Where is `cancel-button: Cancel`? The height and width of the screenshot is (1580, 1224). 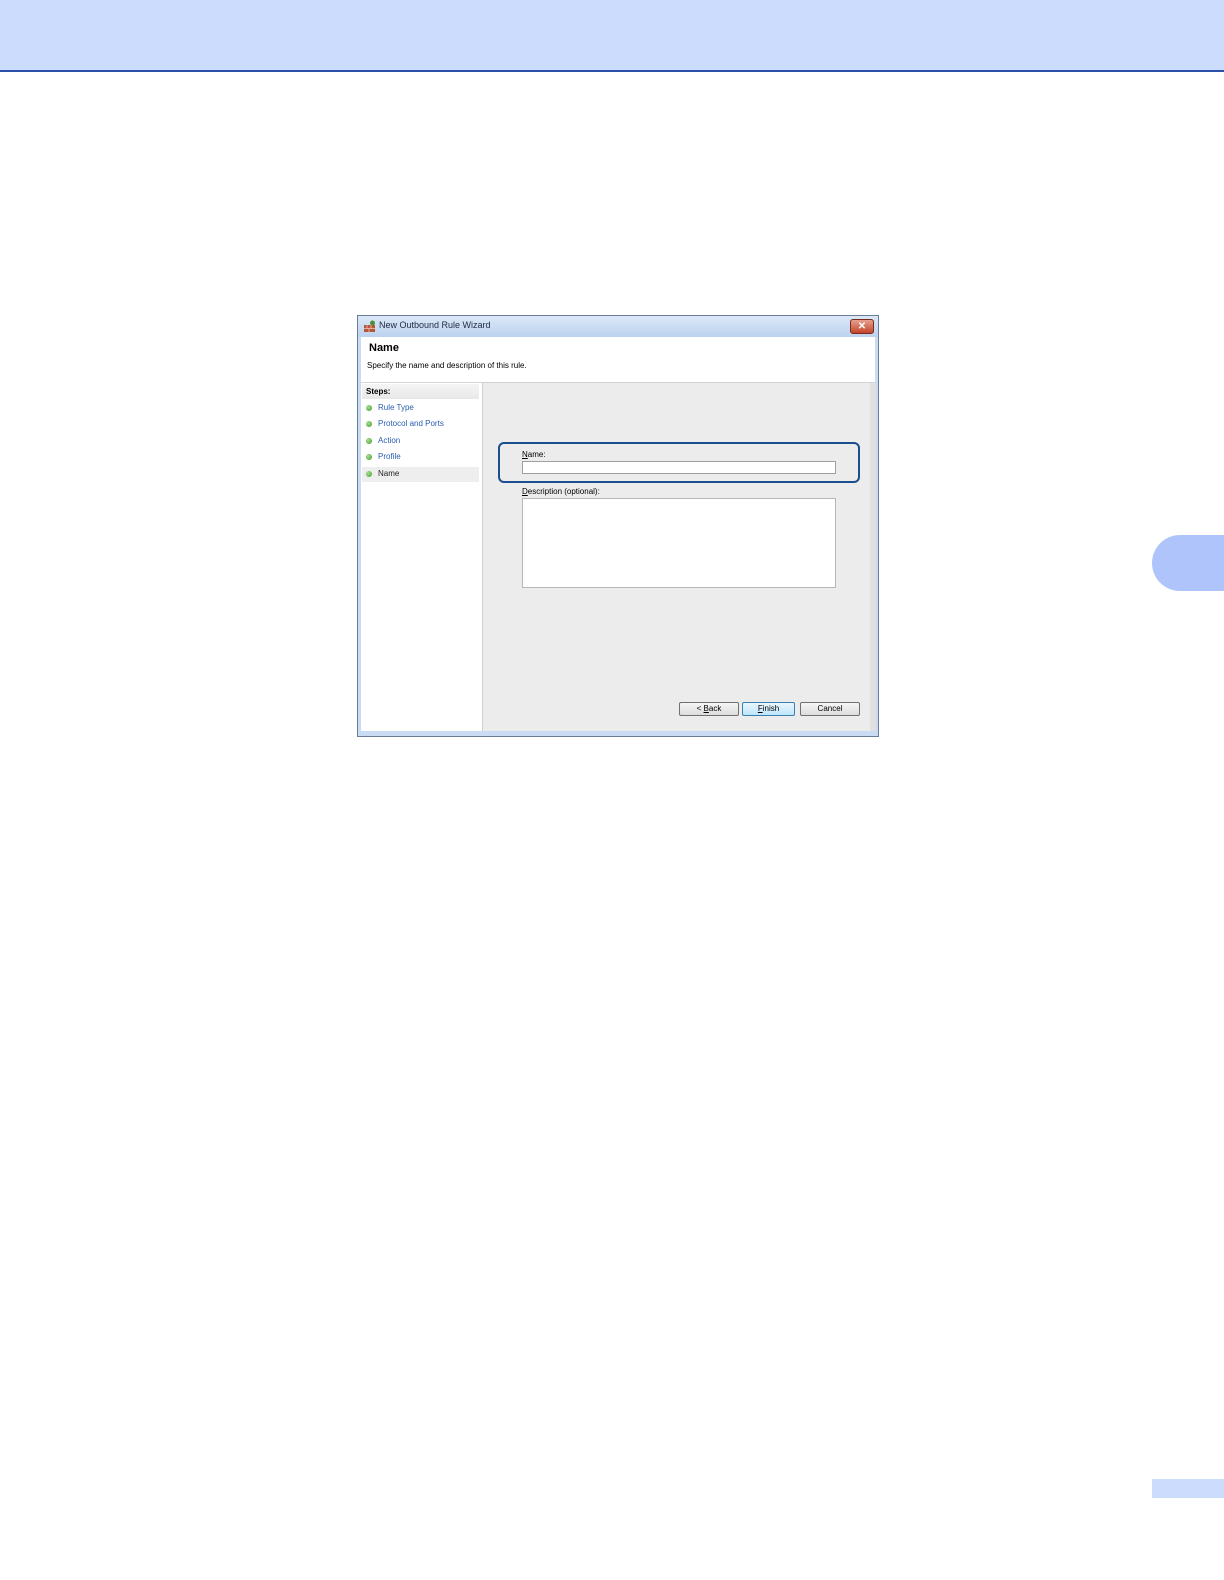 cancel-button: Cancel is located at coordinates (830, 709).